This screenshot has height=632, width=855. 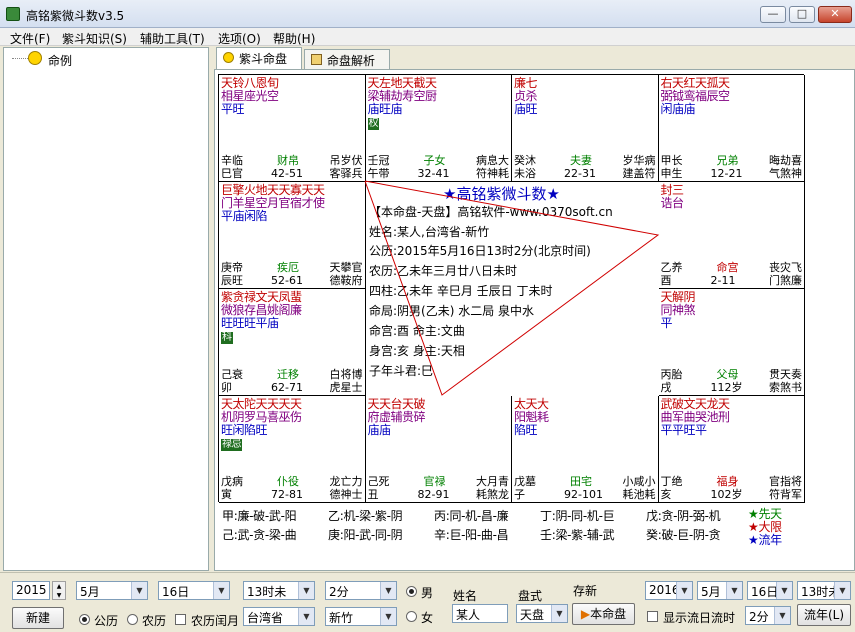 What do you see at coordinates (683, 516) in the screenshot?
I see `sihua-entry: 戊:贪-阴-弼-机` at bounding box center [683, 516].